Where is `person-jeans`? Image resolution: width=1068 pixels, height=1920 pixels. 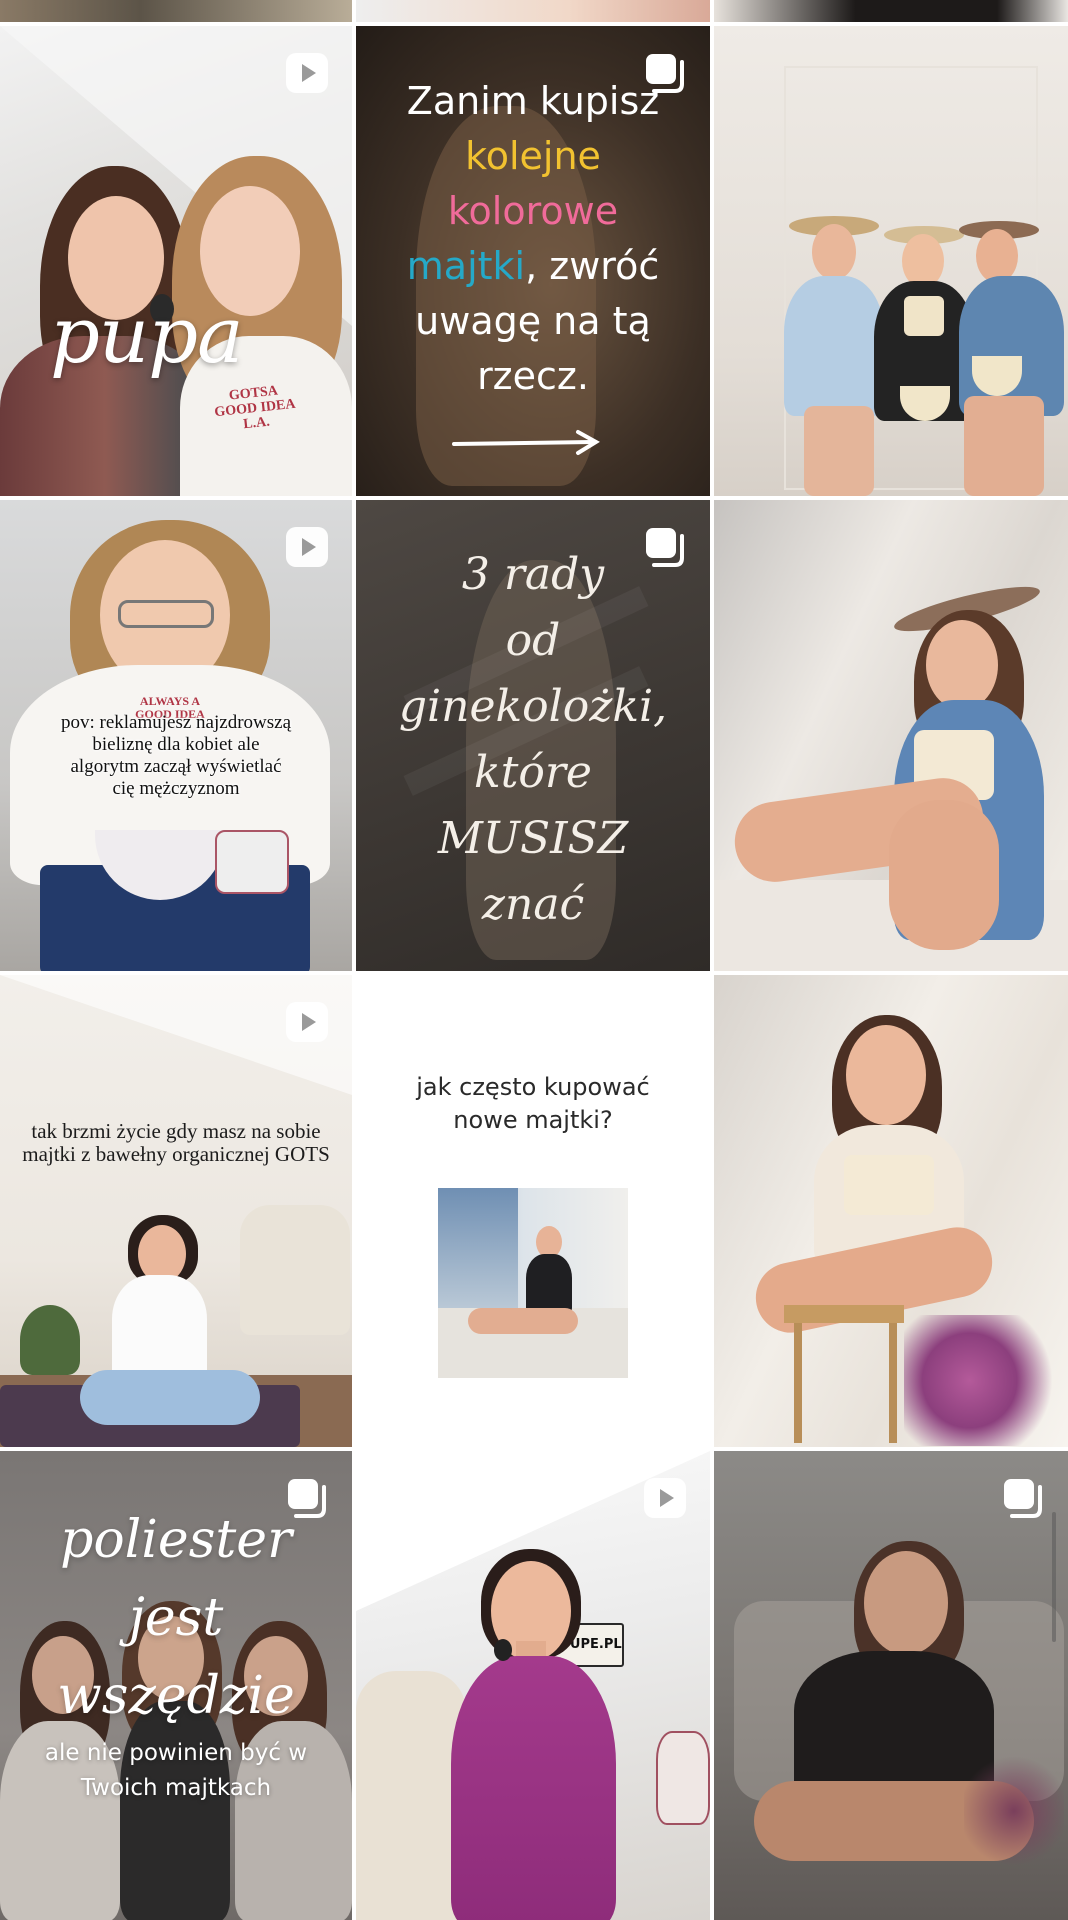 person-jeans is located at coordinates (170, 1397).